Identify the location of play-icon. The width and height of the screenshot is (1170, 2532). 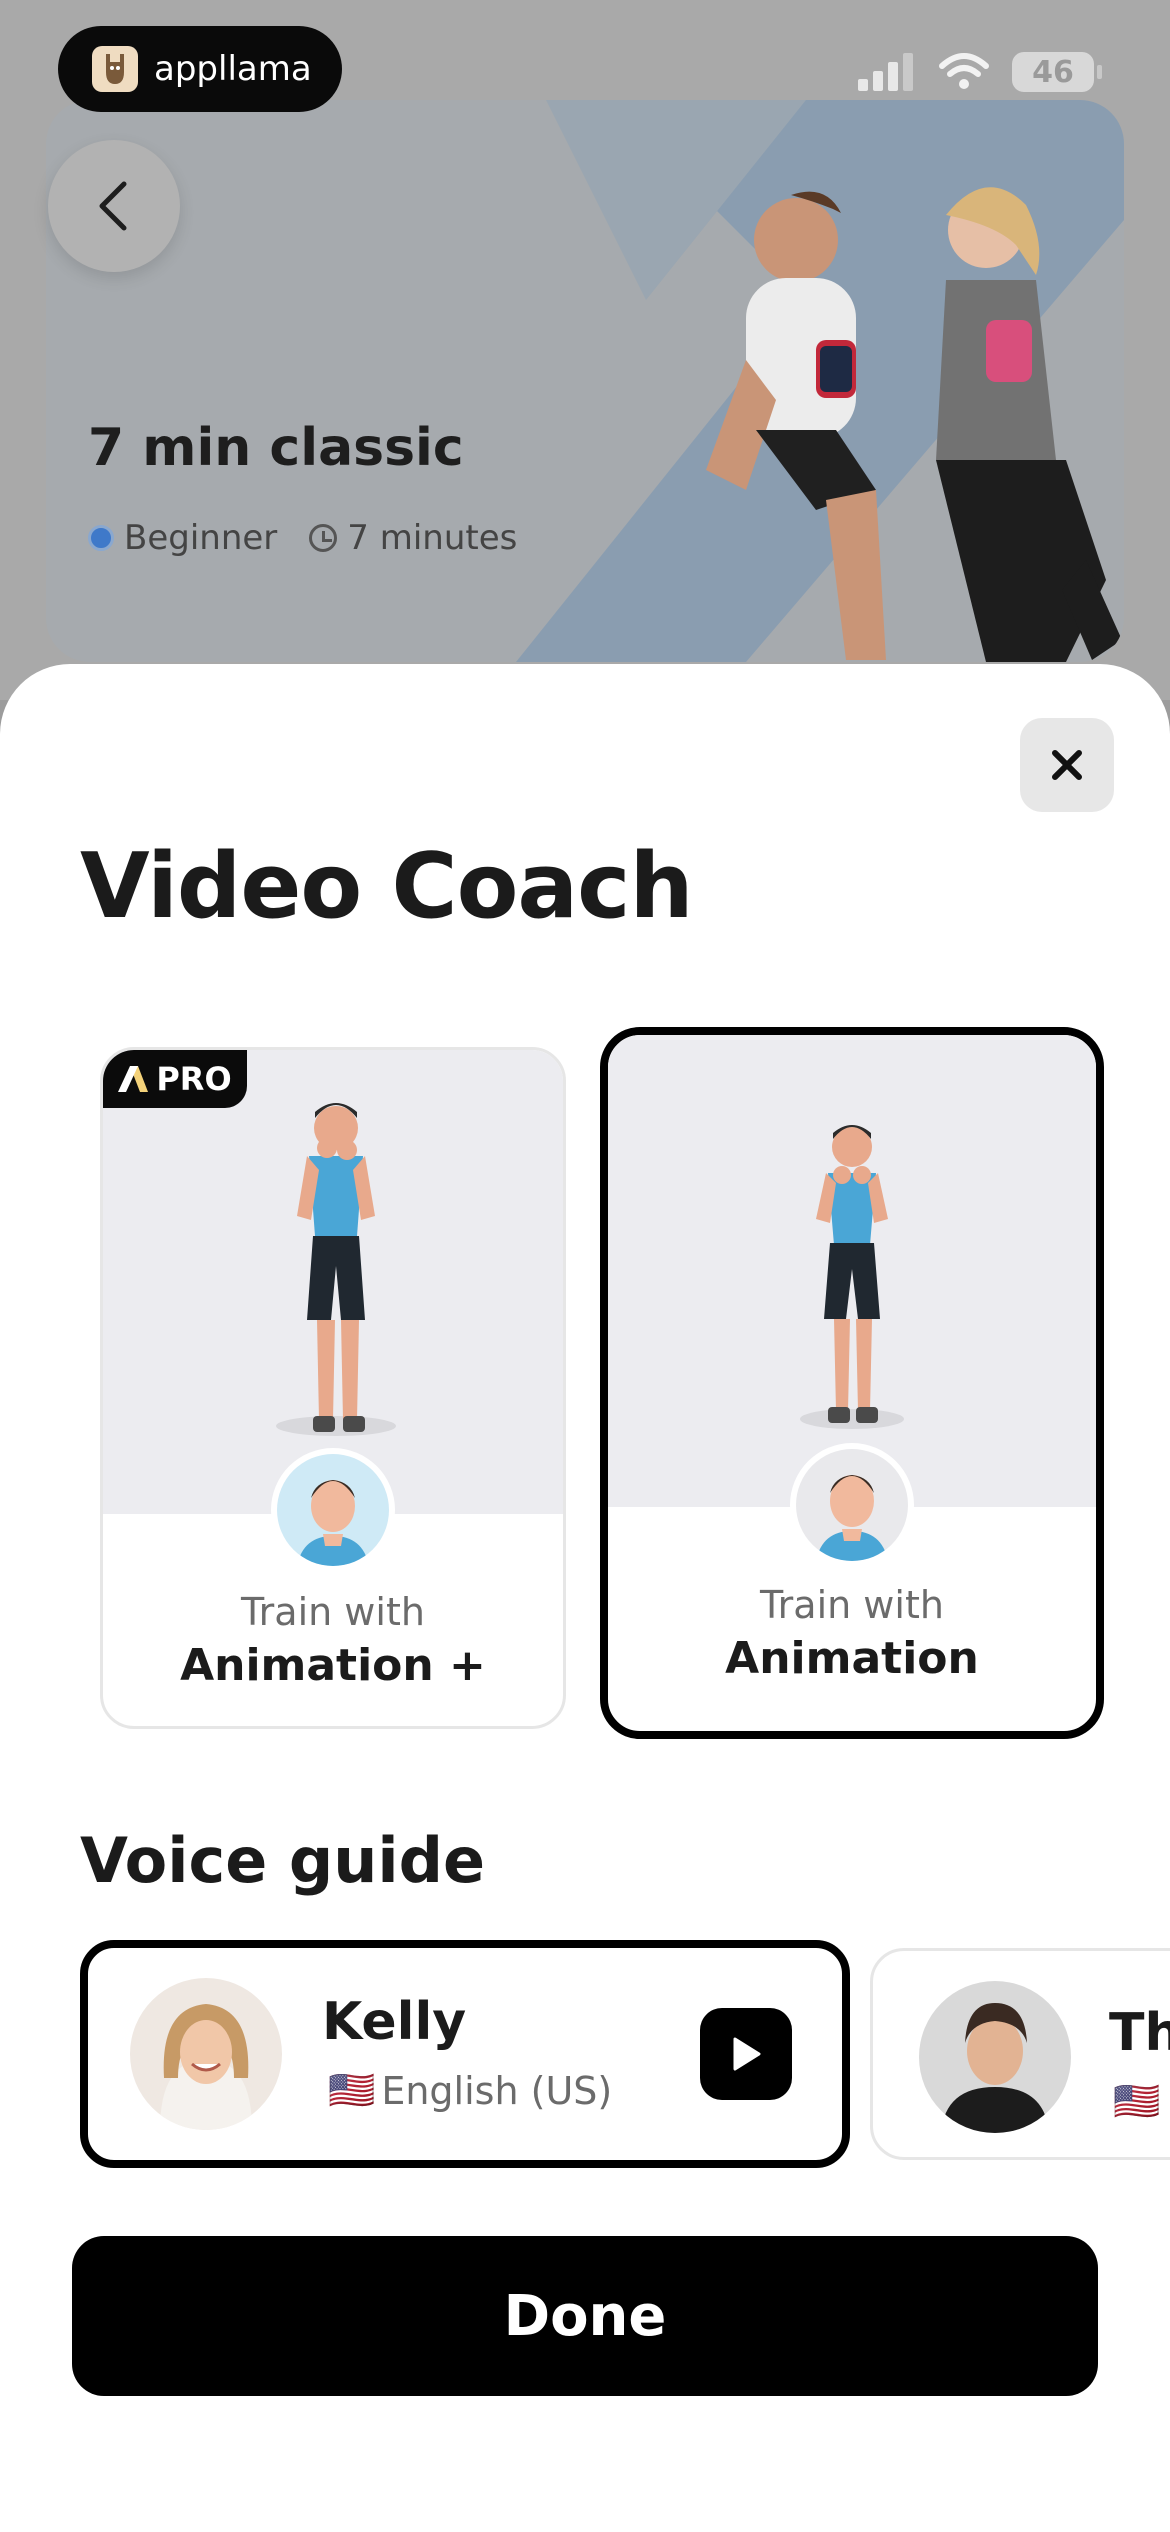
(747, 2054).